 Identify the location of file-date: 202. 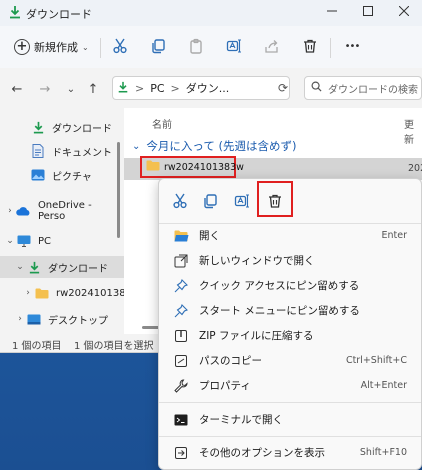
(415, 168).